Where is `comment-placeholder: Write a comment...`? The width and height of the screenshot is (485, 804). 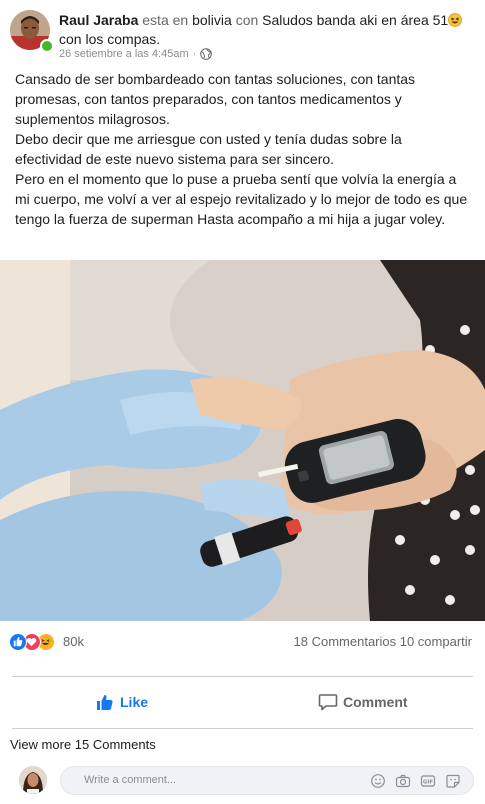 comment-placeholder: Write a comment... is located at coordinates (130, 780).